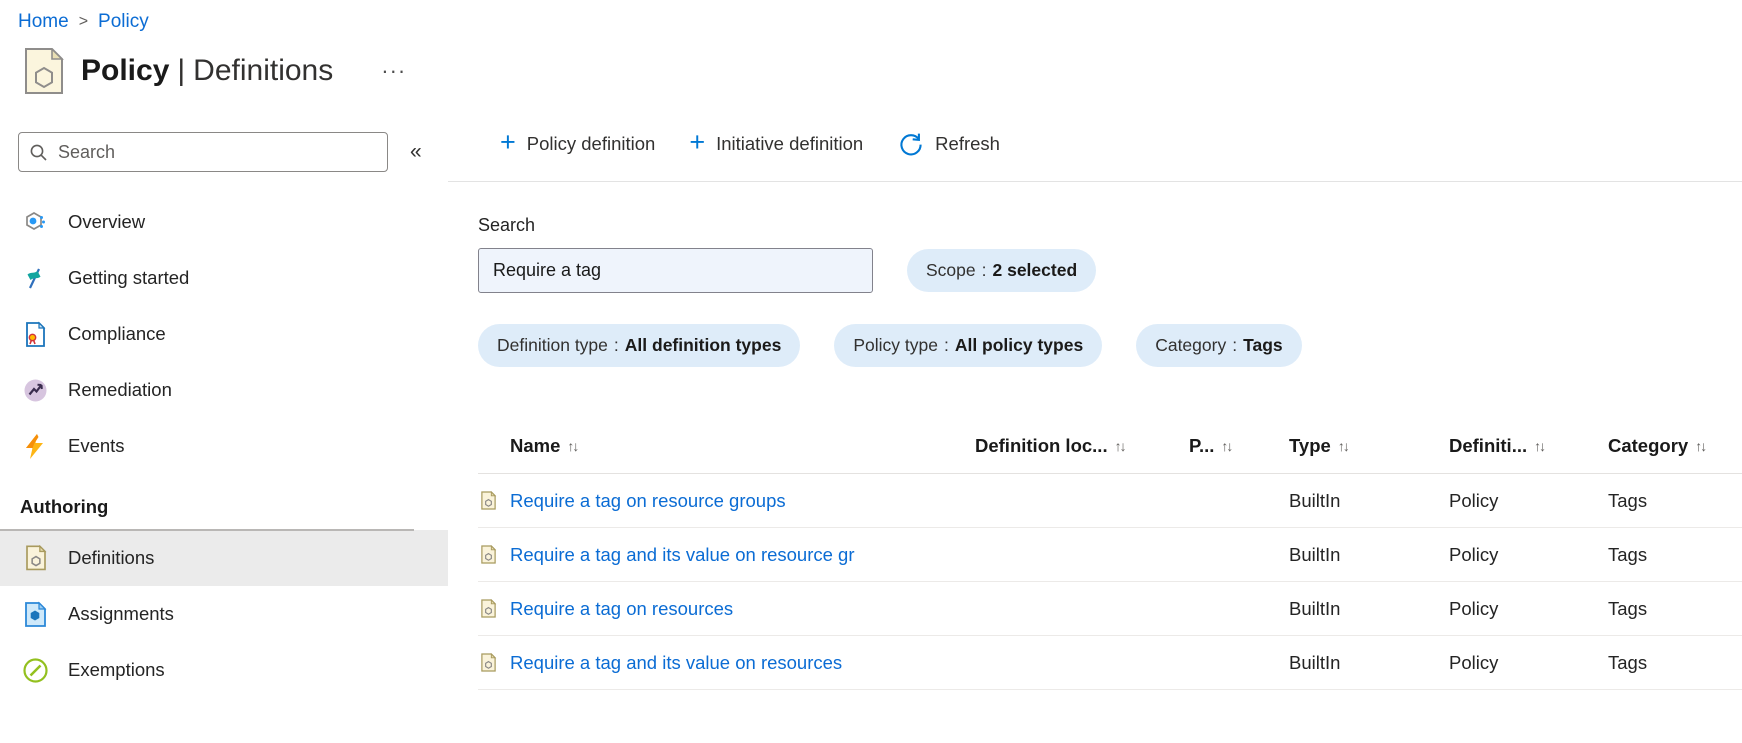 This screenshot has height=743, width=1742. Describe the element at coordinates (676, 663) in the screenshot. I see `definition-link: Require a tag and its value on resources` at that location.